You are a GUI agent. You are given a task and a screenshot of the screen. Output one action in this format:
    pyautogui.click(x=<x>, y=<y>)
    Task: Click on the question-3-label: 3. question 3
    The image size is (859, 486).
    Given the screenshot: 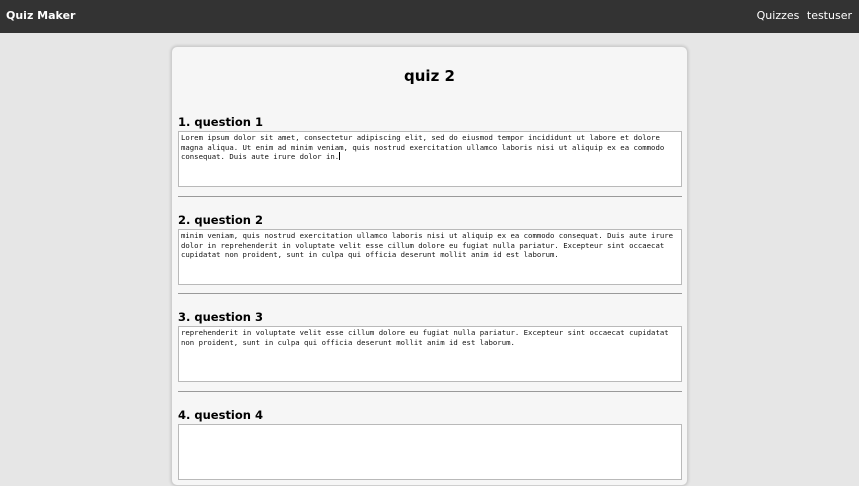 What is the action you would take?
    pyautogui.click(x=220, y=317)
    